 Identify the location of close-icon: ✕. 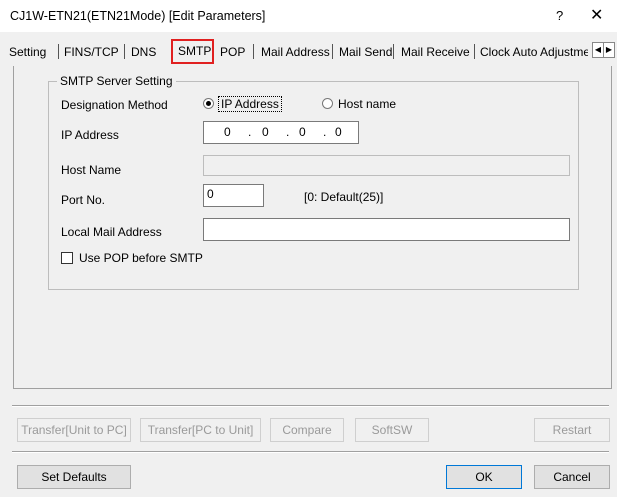
(596, 15).